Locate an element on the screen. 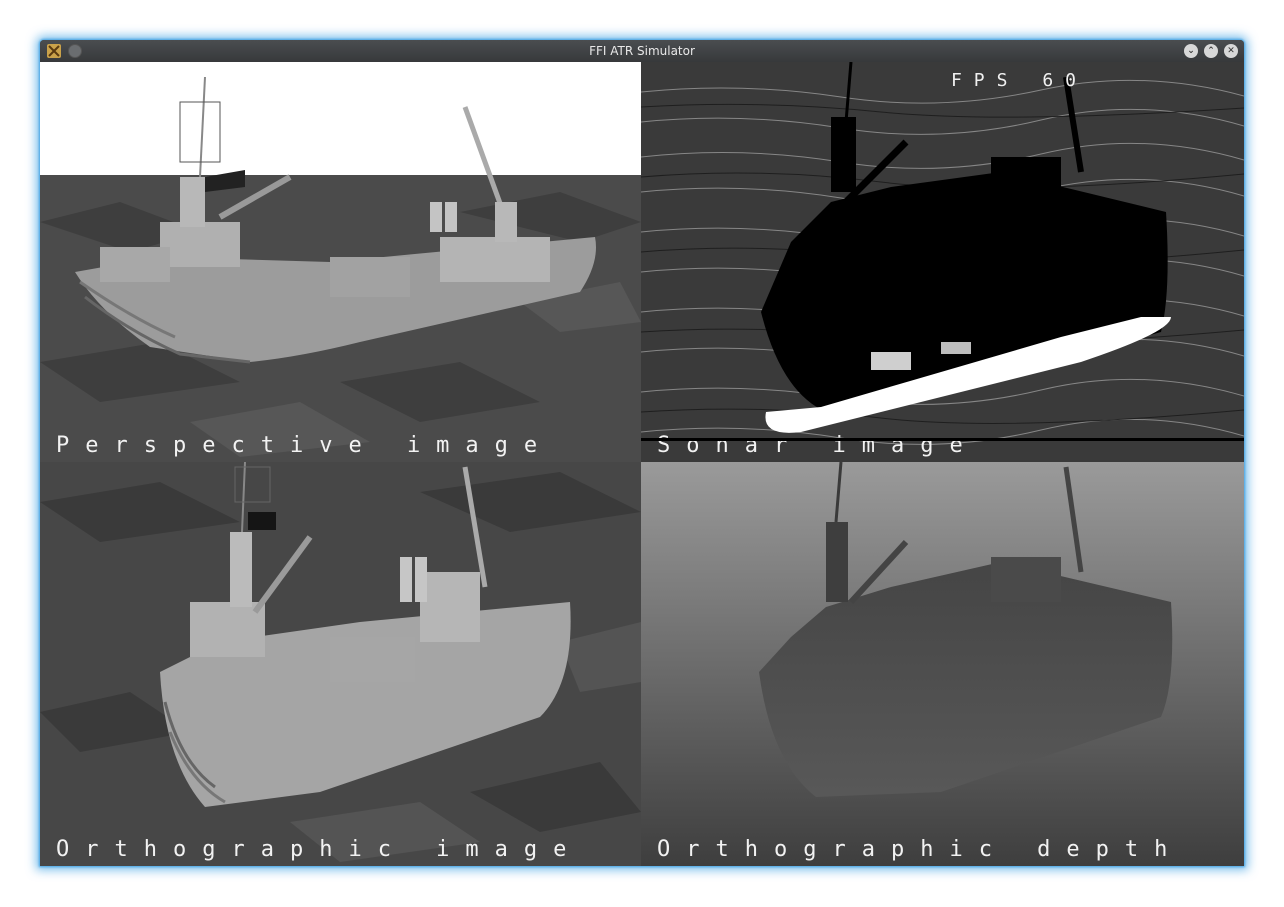 The height and width of the screenshot is (907, 1284). sonar-label: Sonar image is located at coordinates (818, 445).